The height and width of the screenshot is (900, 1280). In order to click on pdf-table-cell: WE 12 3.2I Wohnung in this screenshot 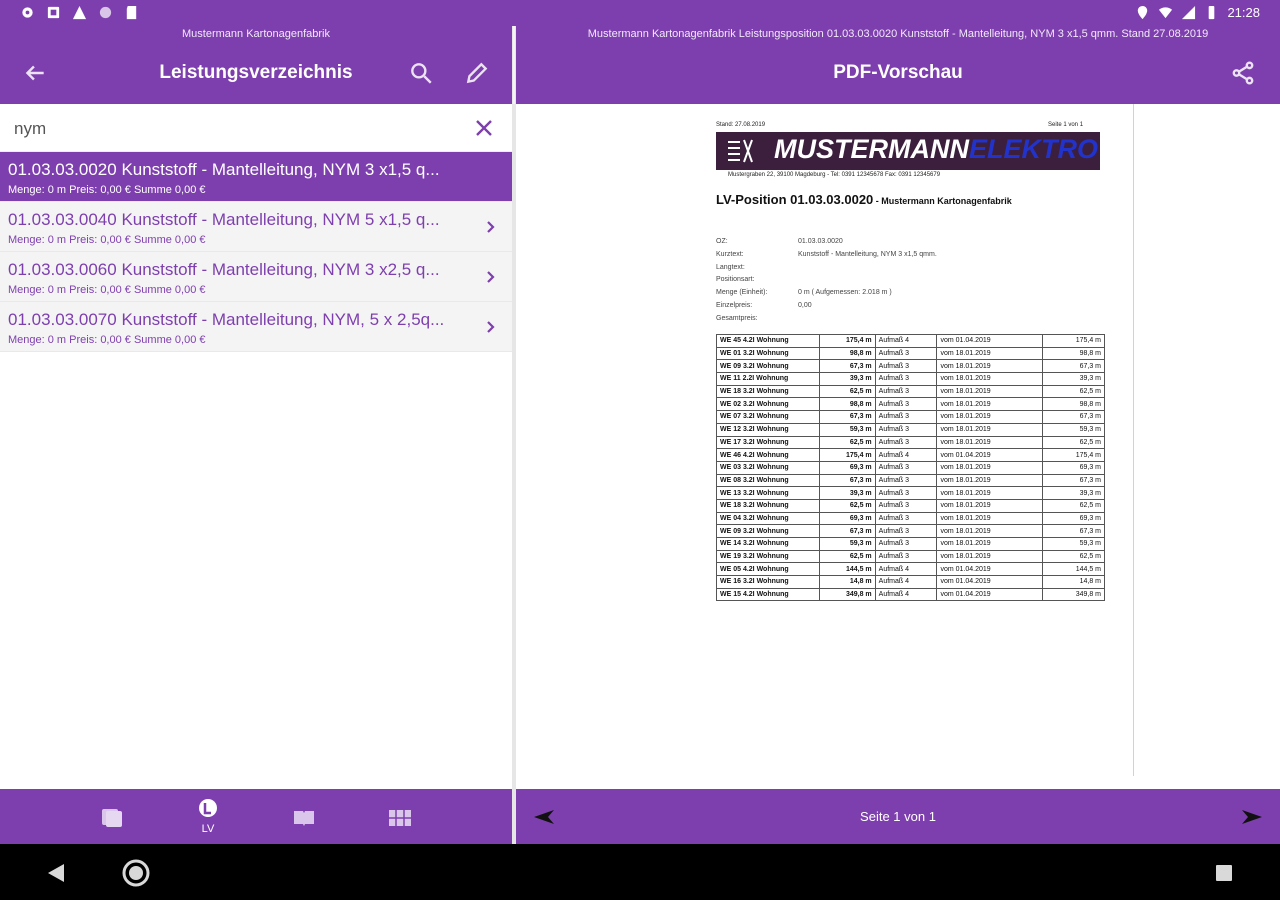, I will do `click(768, 429)`.